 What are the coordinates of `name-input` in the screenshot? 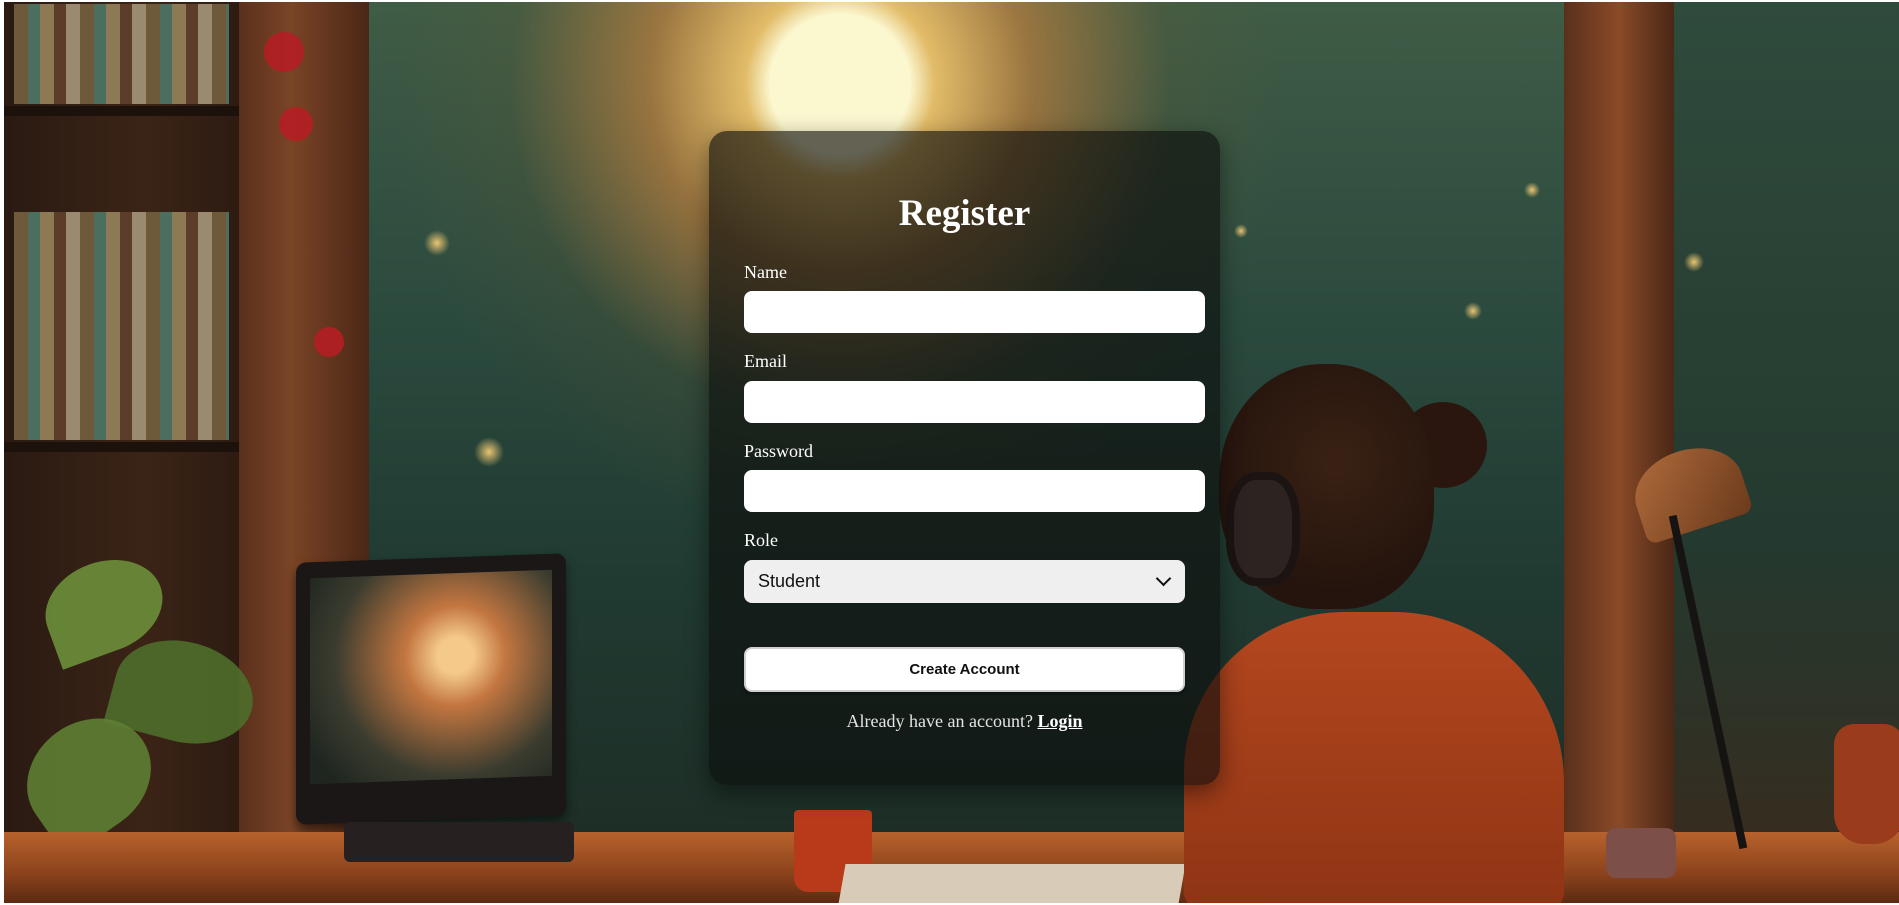 It's located at (974, 312).